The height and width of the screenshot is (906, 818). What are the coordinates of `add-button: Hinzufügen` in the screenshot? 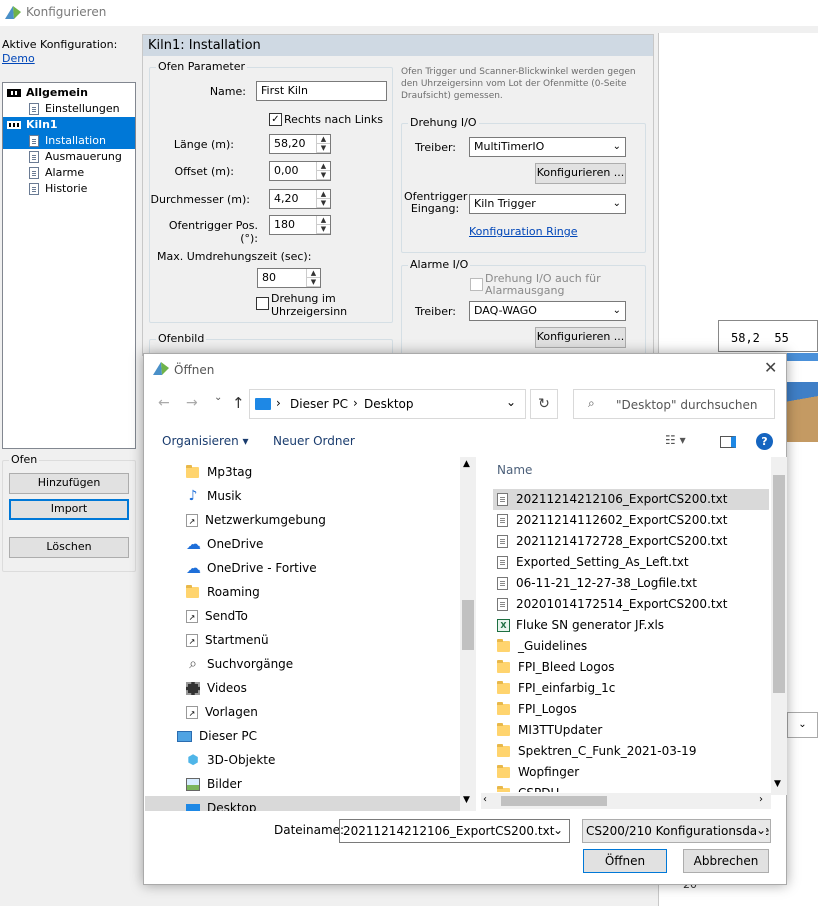 It's located at (69, 483).